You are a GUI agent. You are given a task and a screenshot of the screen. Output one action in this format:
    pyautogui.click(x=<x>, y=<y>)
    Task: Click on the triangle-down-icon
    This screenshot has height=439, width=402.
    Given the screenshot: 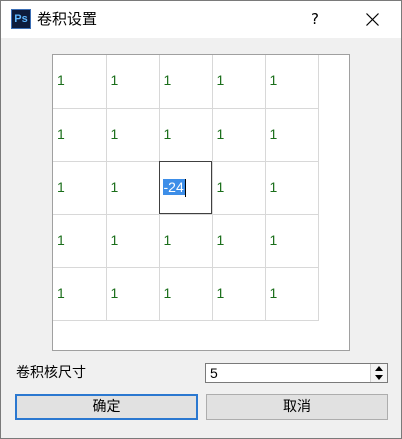 What is the action you would take?
    pyautogui.click(x=379, y=377)
    